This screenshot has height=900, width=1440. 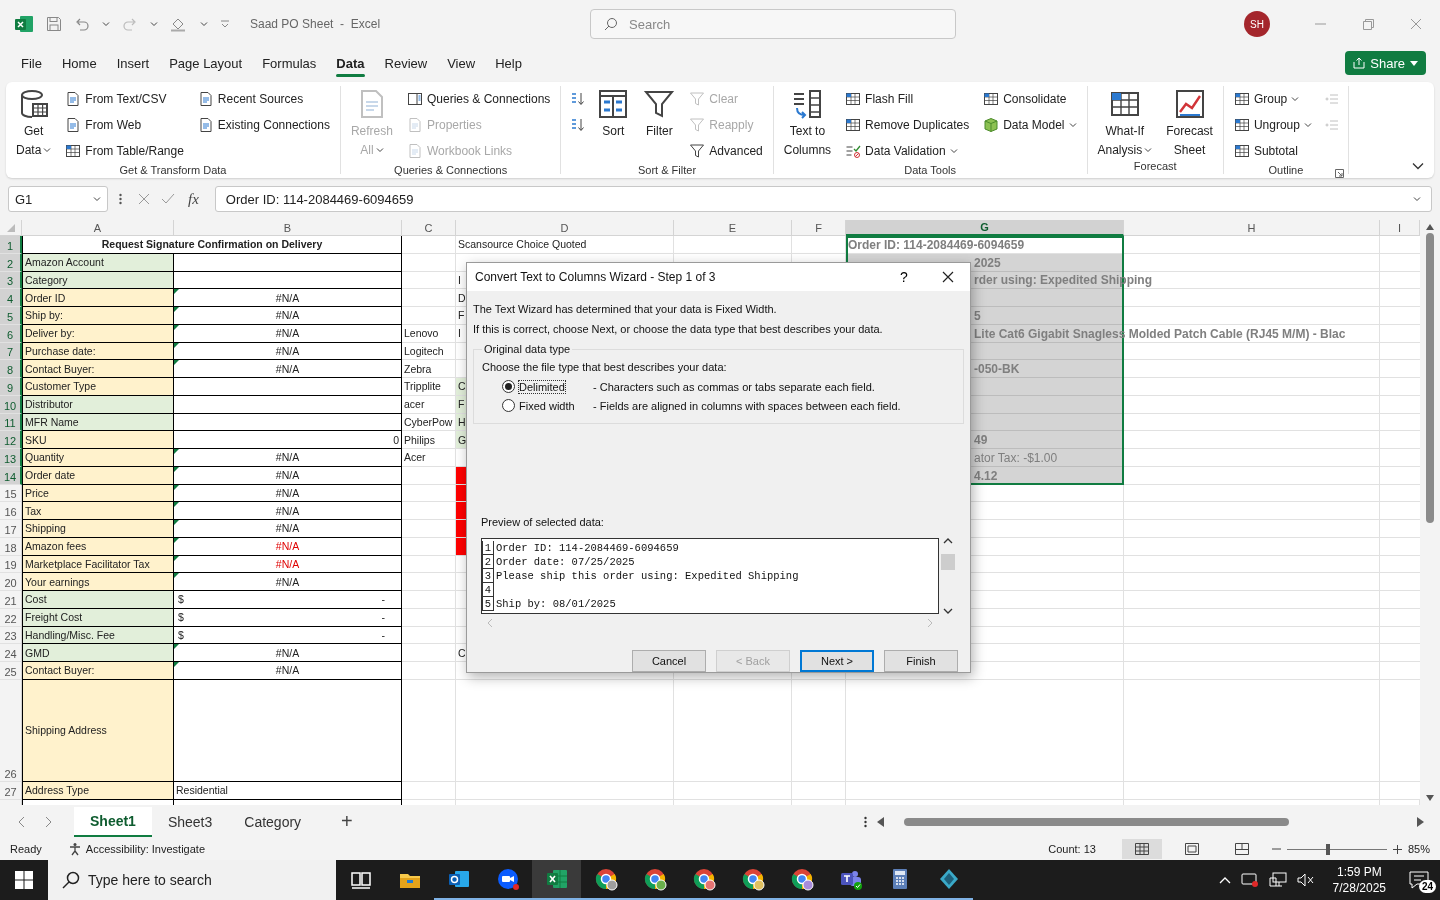 I want to click on previous-sheet-icon, so click(x=21, y=821).